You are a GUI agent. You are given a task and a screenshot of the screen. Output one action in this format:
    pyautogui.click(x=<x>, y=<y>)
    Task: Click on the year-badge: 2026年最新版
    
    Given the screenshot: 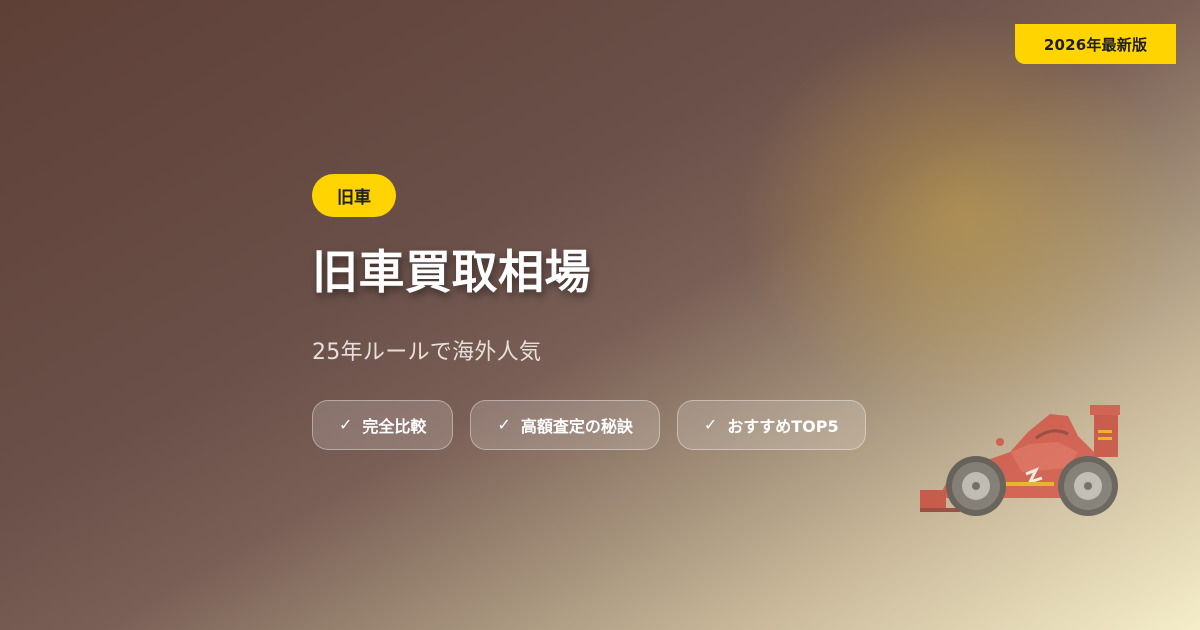 What is the action you would take?
    pyautogui.click(x=1095, y=44)
    